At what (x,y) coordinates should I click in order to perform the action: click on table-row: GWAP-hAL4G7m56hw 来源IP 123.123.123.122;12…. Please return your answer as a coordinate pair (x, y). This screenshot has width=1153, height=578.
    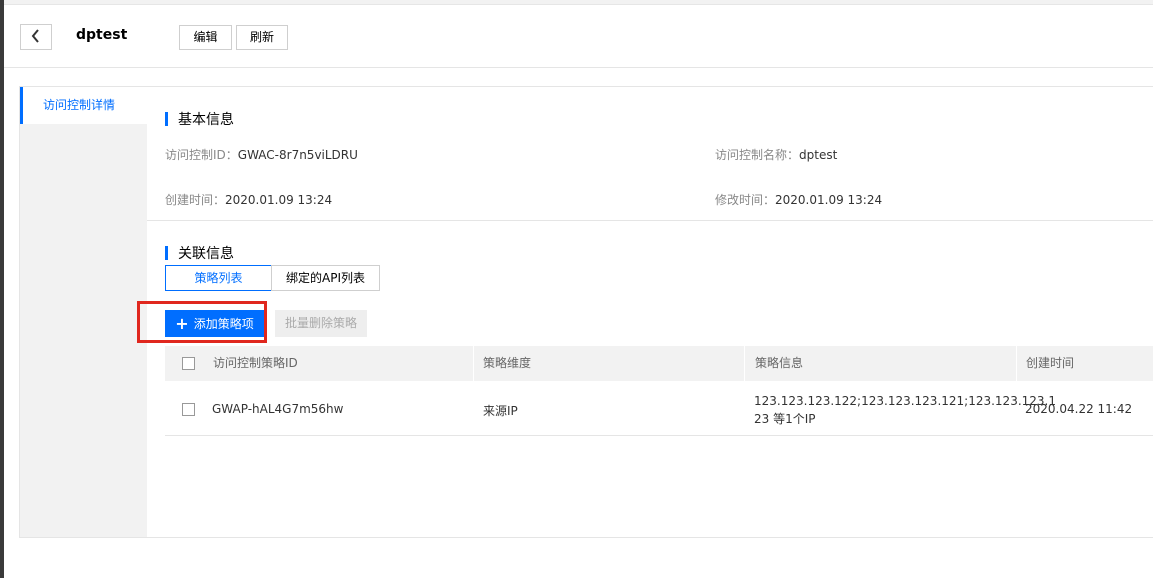
    Looking at the image, I should click on (659, 408).